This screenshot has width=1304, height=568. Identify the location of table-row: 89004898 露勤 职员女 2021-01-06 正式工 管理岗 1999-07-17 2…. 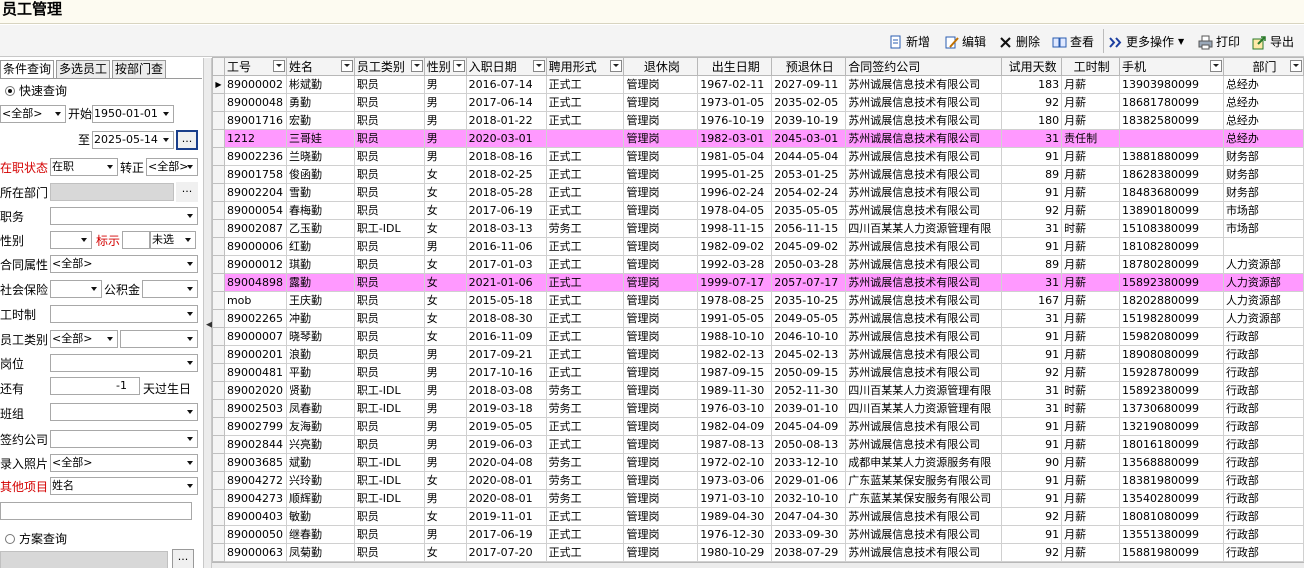
(758, 282).